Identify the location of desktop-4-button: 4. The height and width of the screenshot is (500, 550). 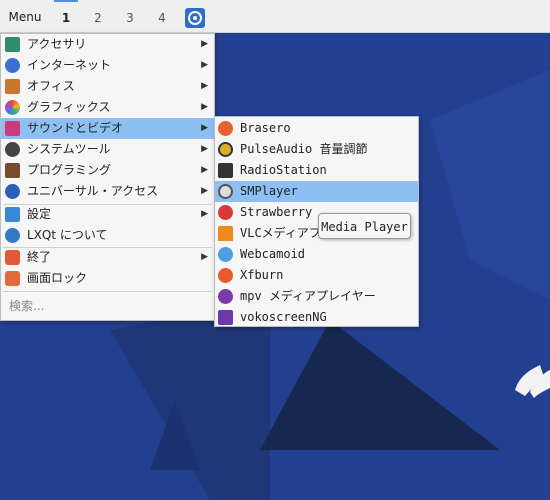
(162, 16).